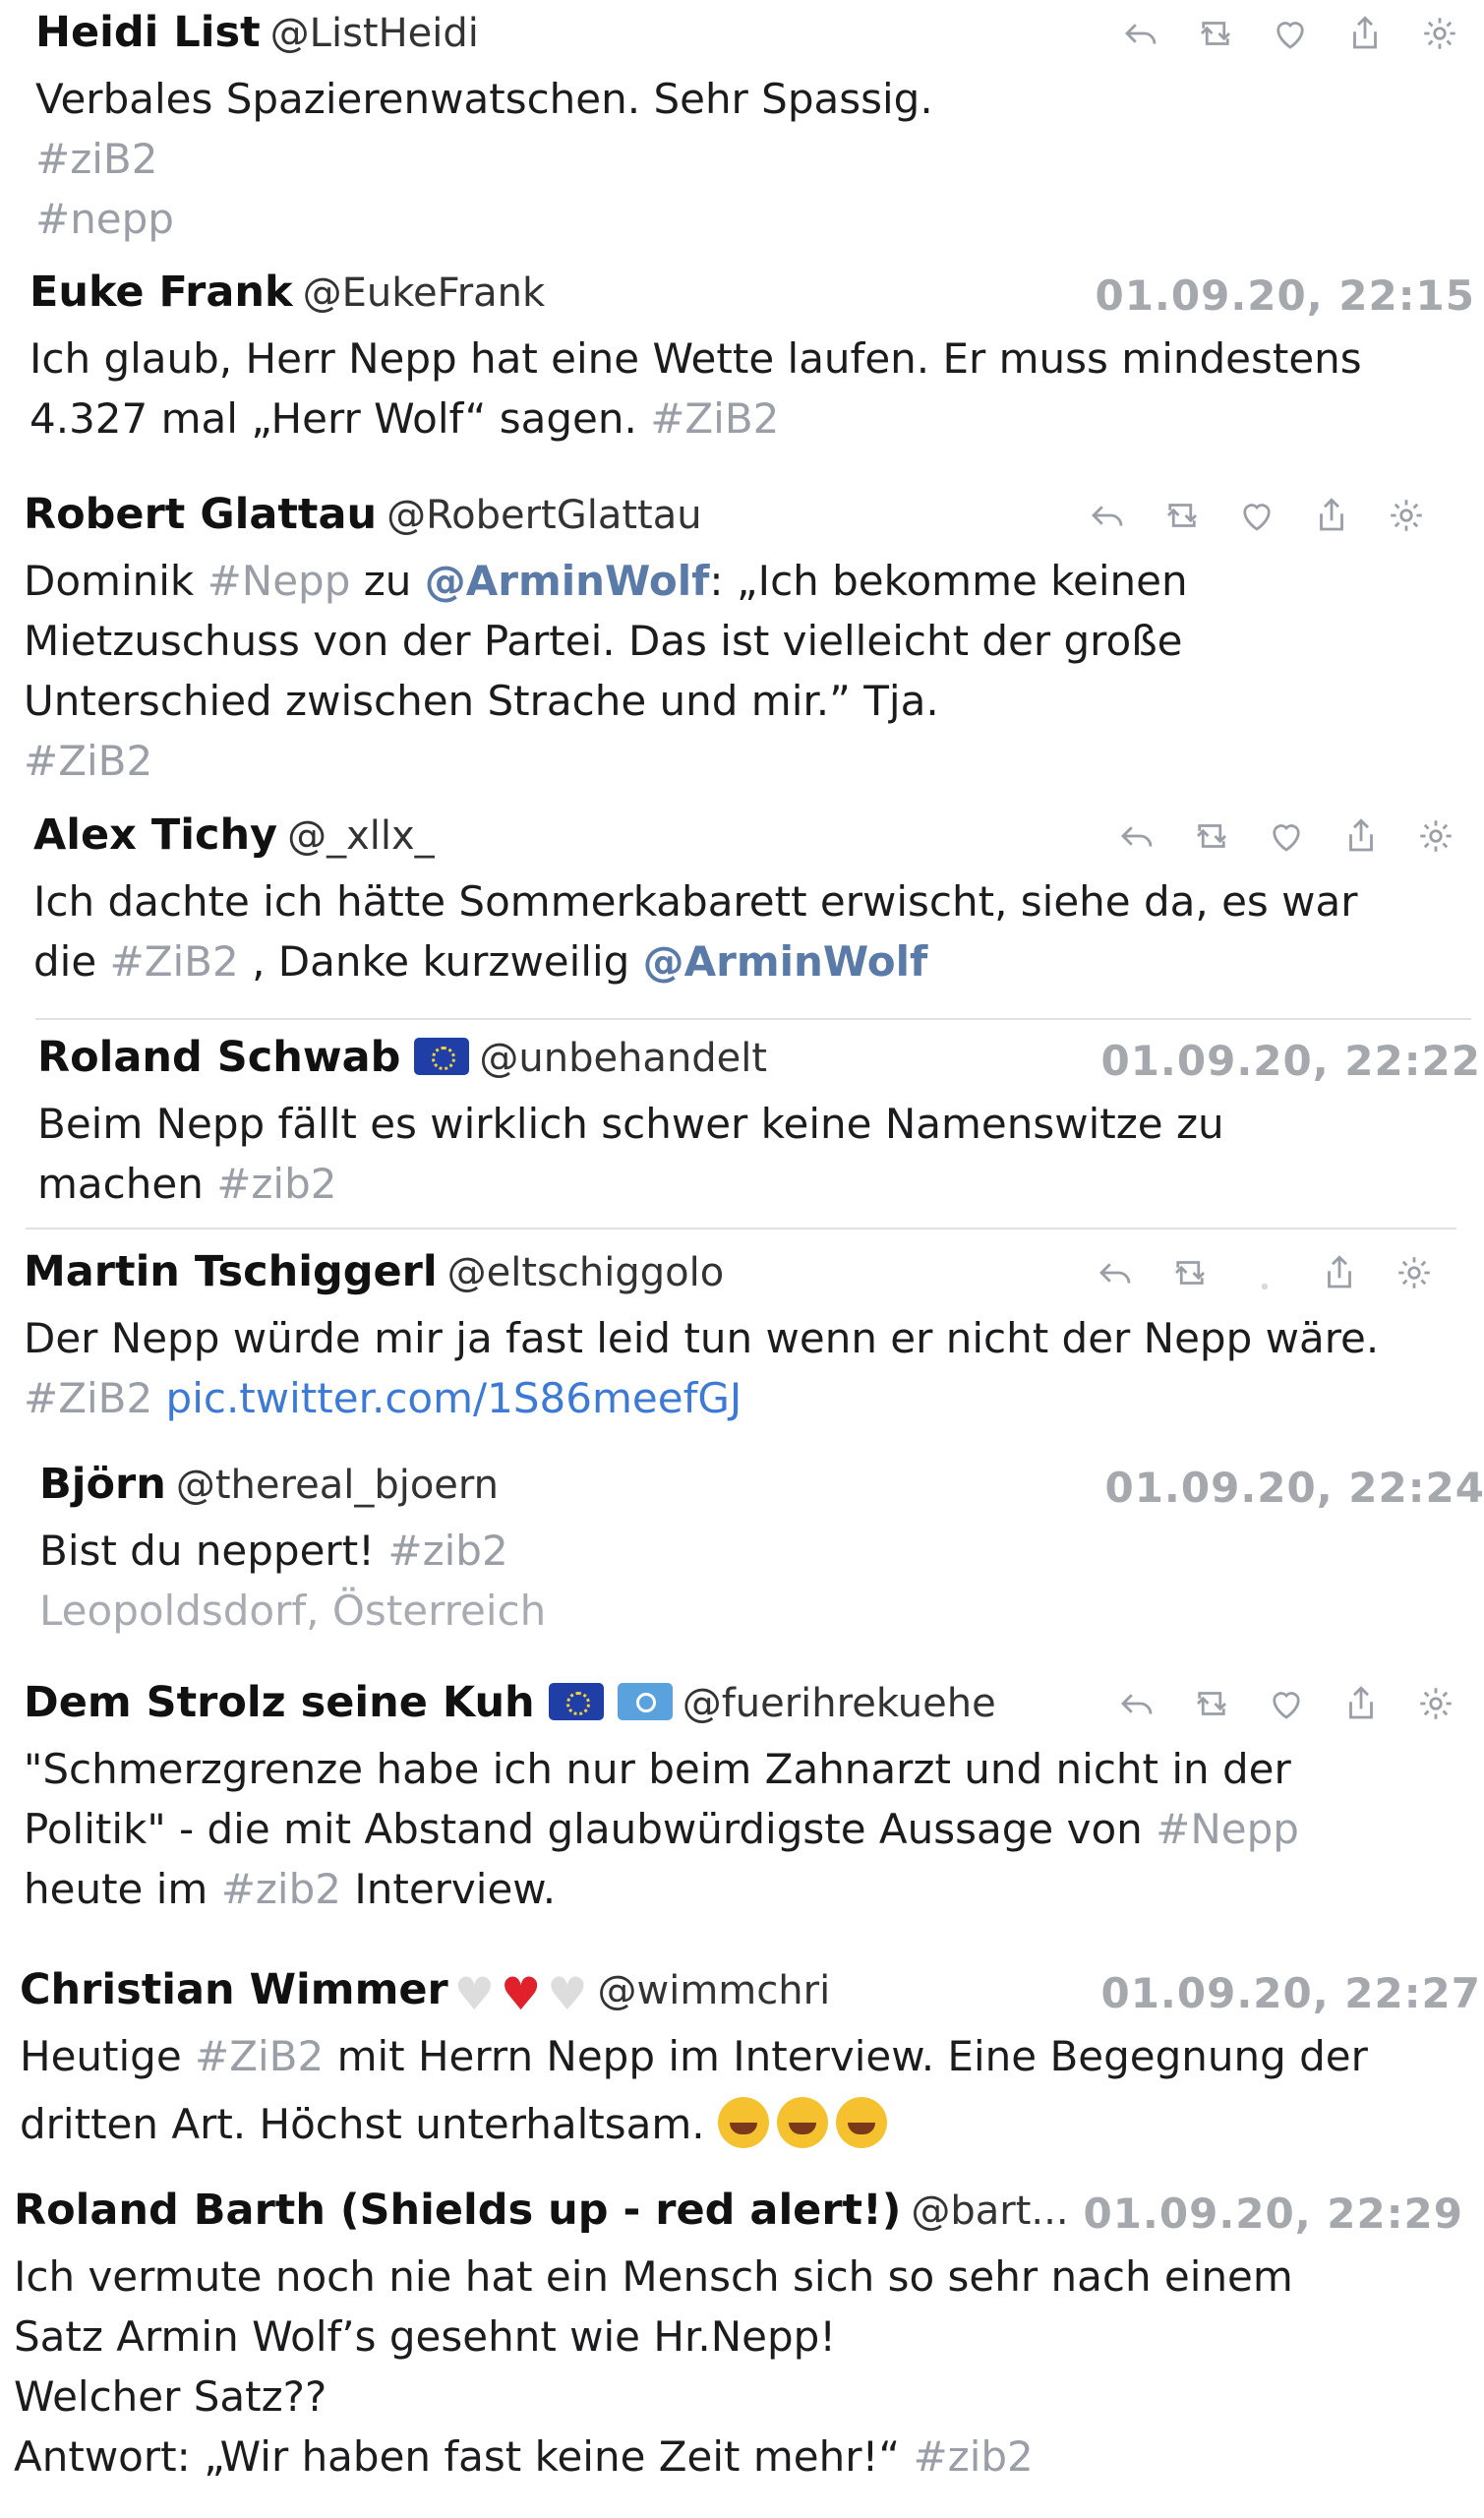 The image size is (1484, 2518). What do you see at coordinates (426, 2336) in the screenshot?
I see `tweet-text: Satz Armin Wolf’s gesehnt wie Hr.Nepp!` at bounding box center [426, 2336].